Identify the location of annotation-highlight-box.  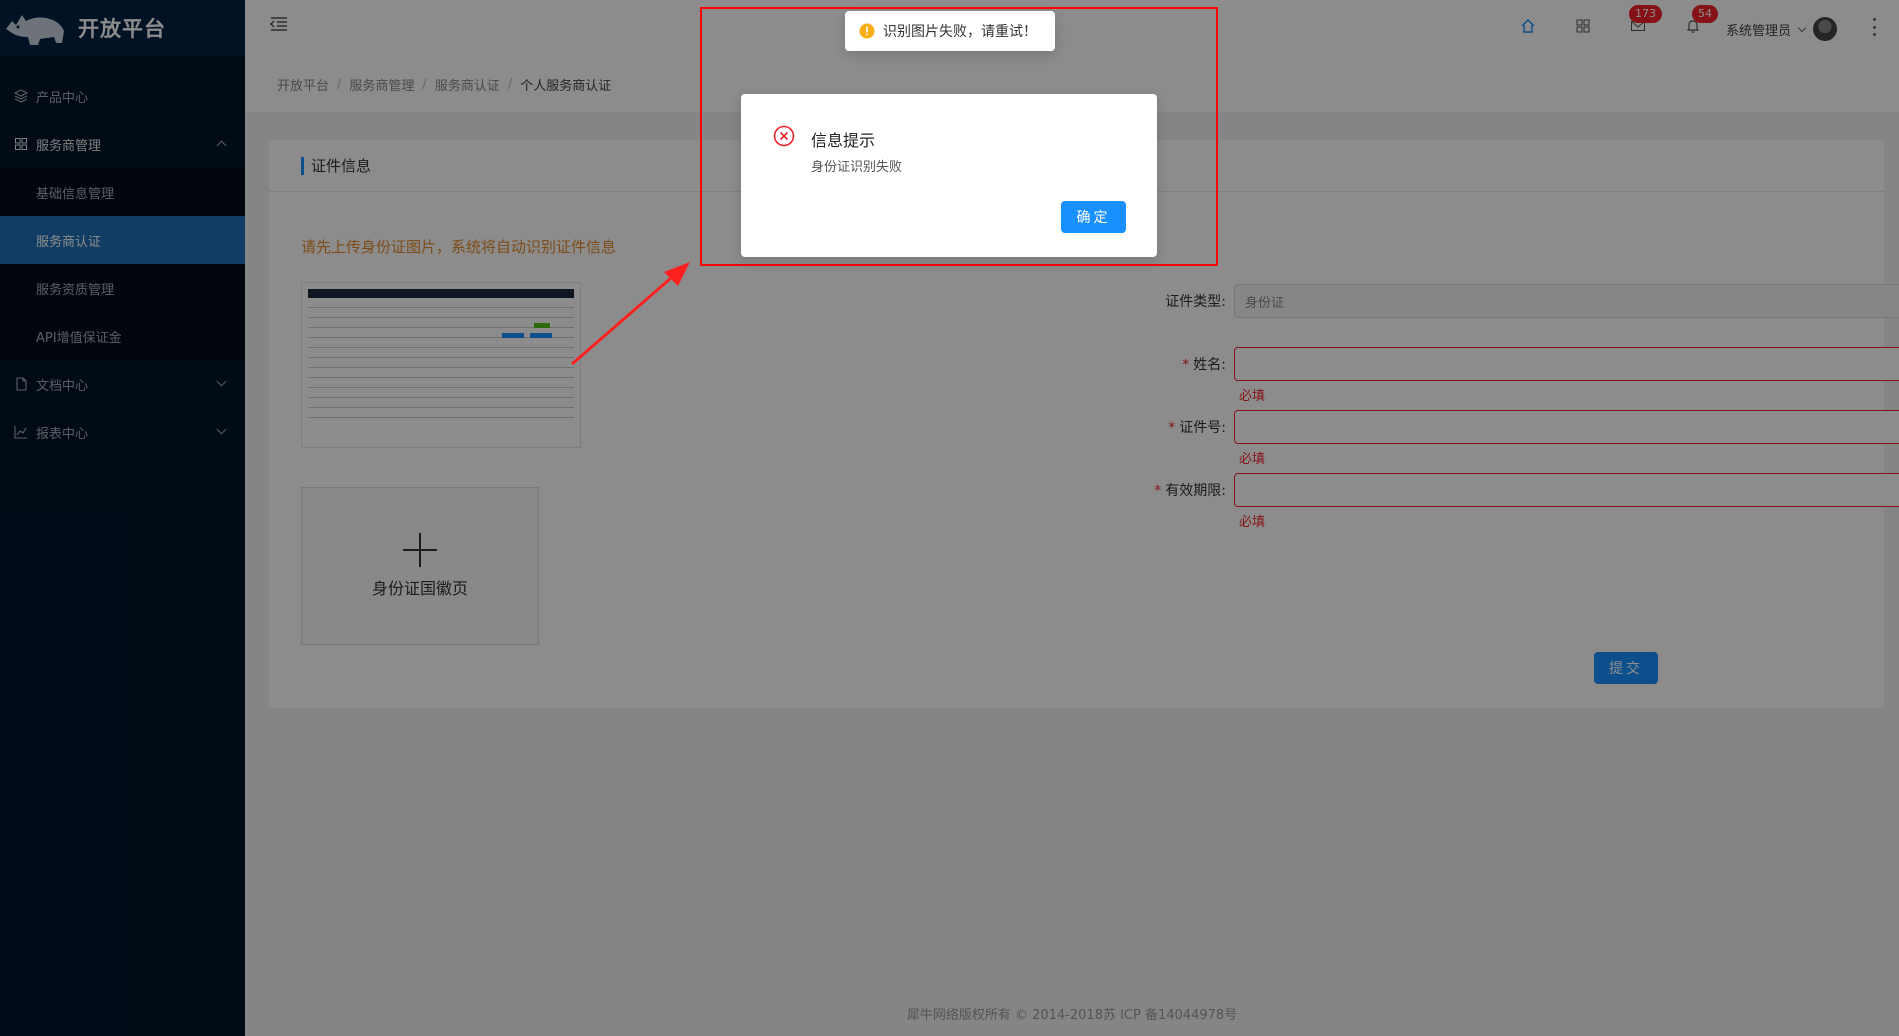
(959, 136).